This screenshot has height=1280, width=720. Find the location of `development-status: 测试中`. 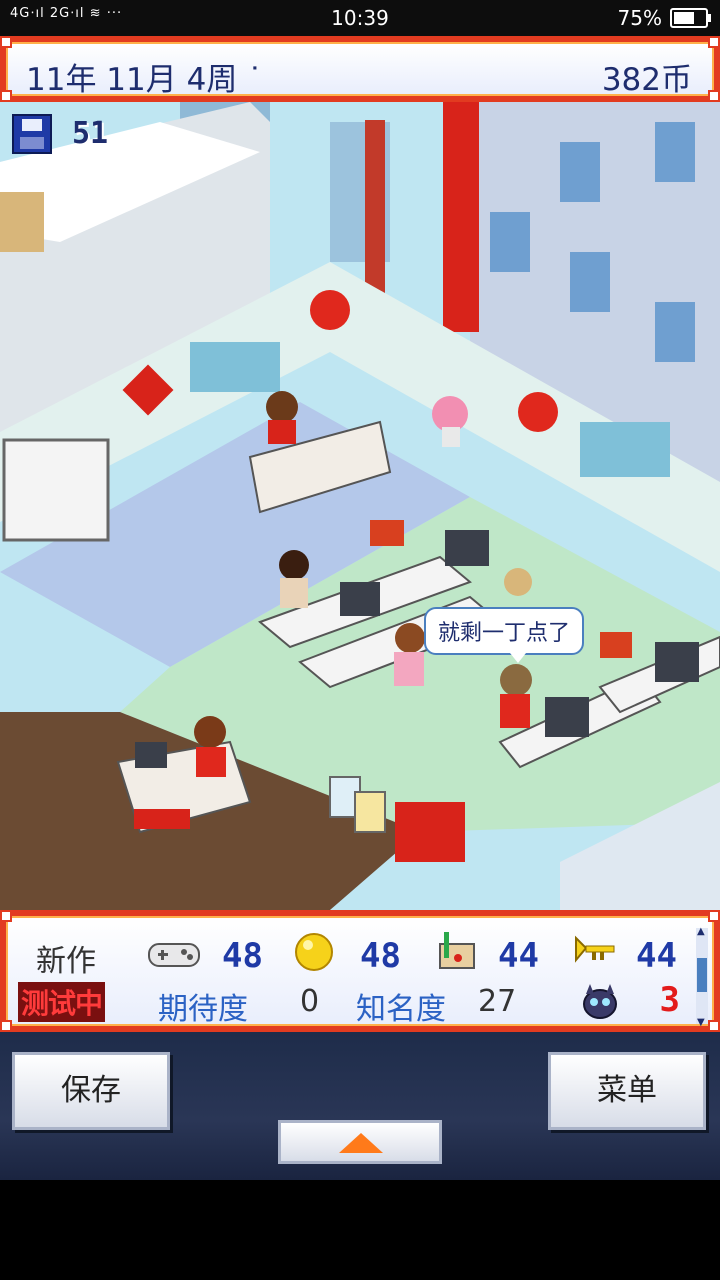

development-status: 测试中 is located at coordinates (62, 1002).